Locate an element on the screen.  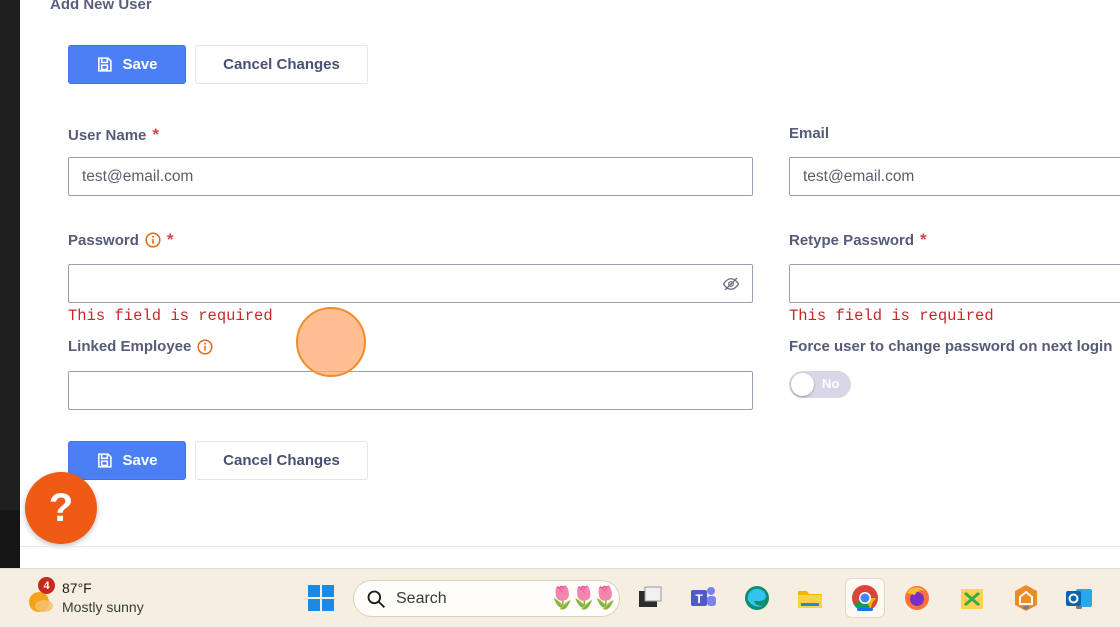
question-mark-icon: ? is located at coordinates (61, 507).